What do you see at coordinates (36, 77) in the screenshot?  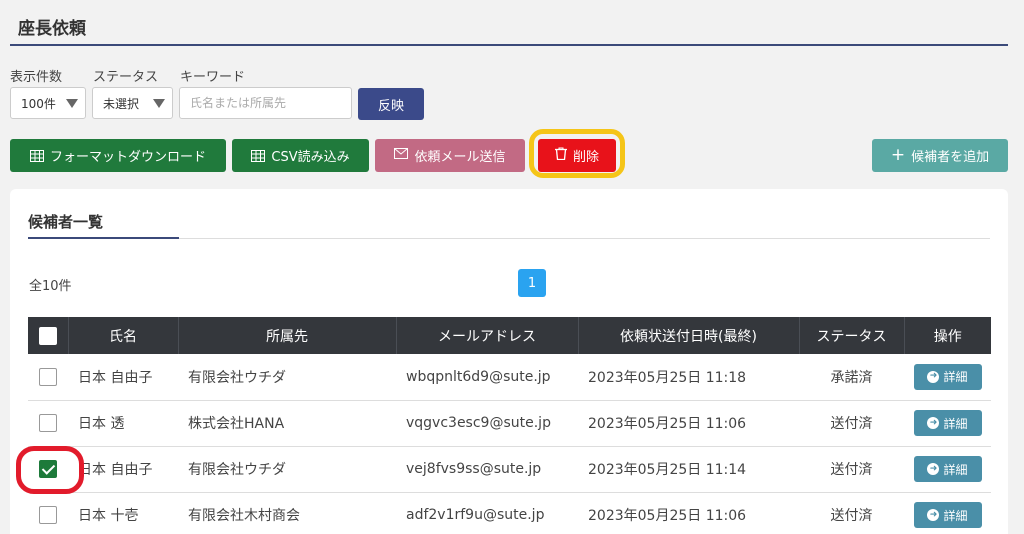 I see `count-label: 表示件数` at bounding box center [36, 77].